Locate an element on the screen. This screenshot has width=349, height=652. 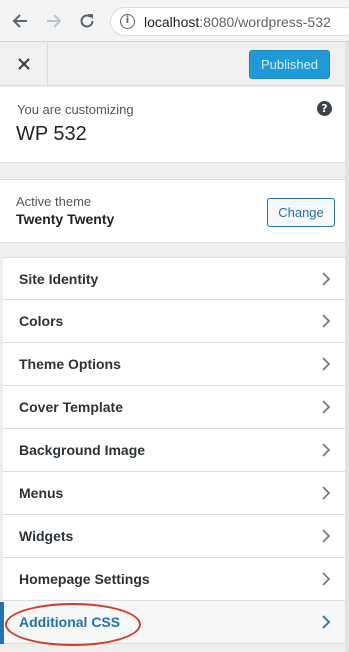
active-indicator is located at coordinates (2, 623).